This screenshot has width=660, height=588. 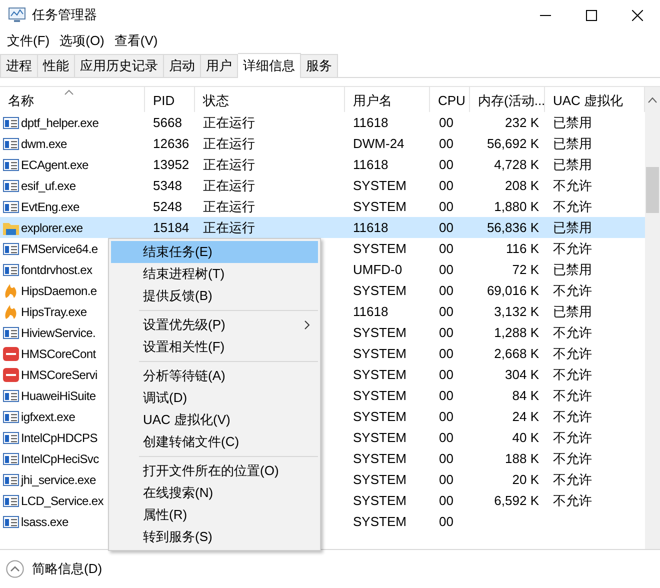 What do you see at coordinates (229, 207) in the screenshot?
I see `status-cell: 正在运行` at bounding box center [229, 207].